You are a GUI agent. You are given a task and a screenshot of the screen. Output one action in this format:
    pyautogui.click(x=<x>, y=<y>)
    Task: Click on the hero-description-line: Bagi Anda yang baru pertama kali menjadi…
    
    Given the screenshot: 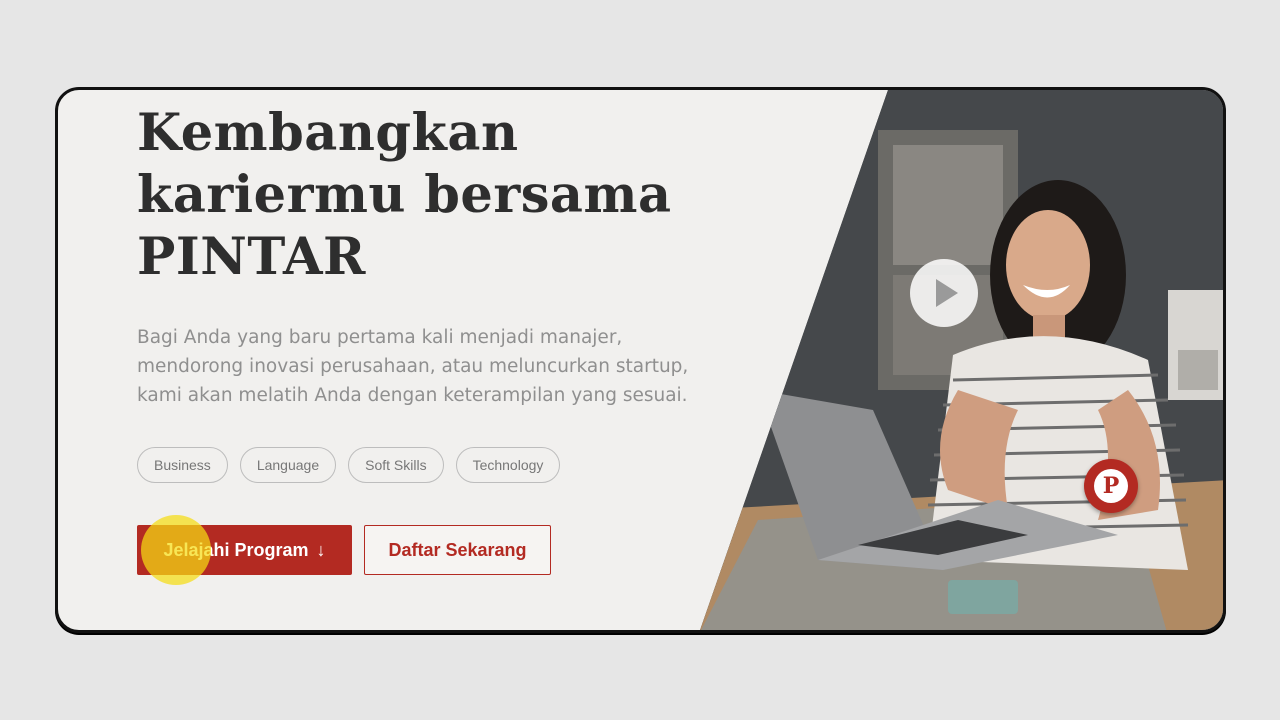 What is the action you would take?
    pyautogui.click(x=380, y=337)
    